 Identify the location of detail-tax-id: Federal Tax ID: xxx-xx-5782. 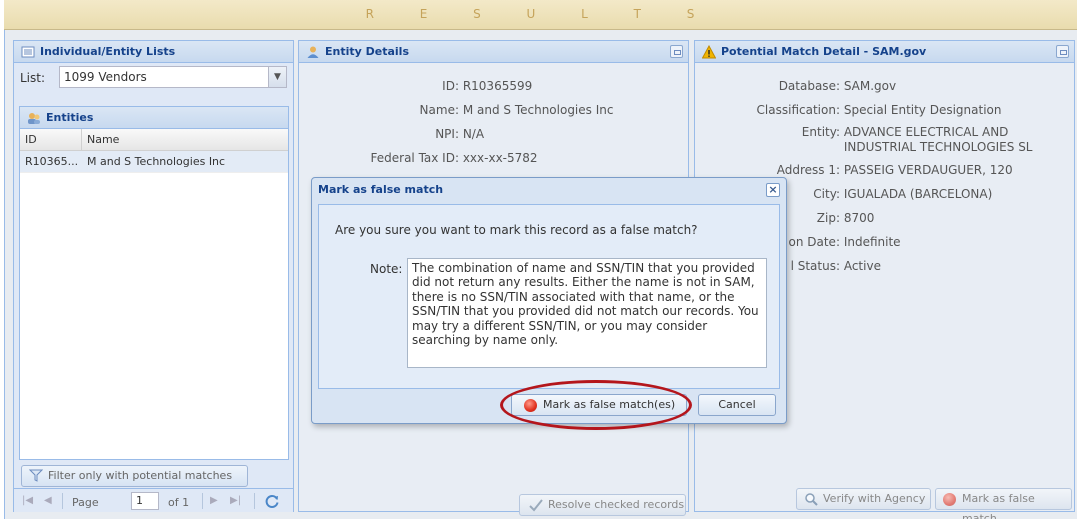
(454, 158).